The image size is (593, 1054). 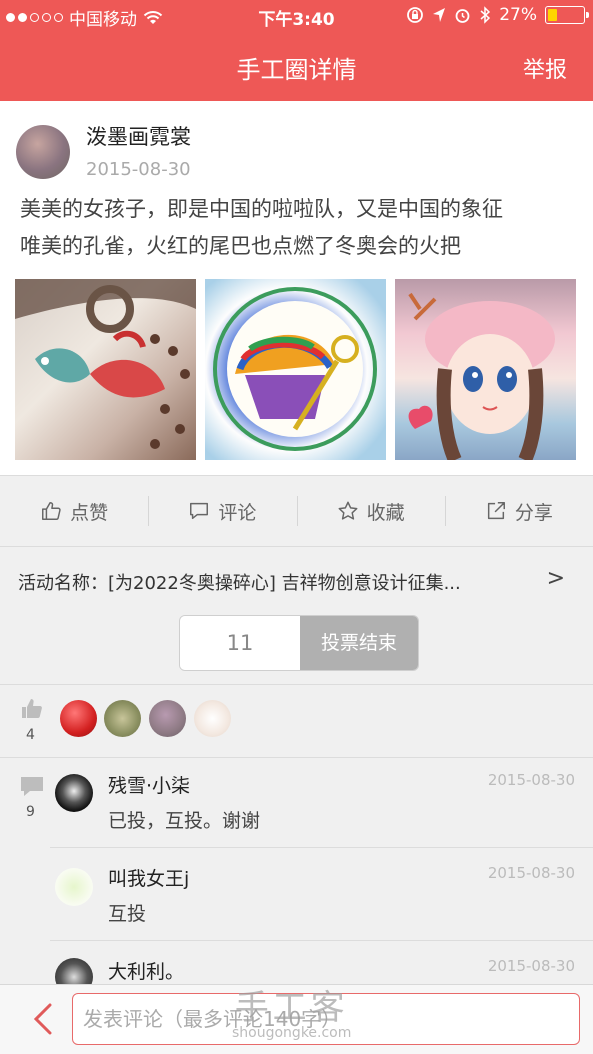 I want to click on like-count: 4, so click(x=30, y=735).